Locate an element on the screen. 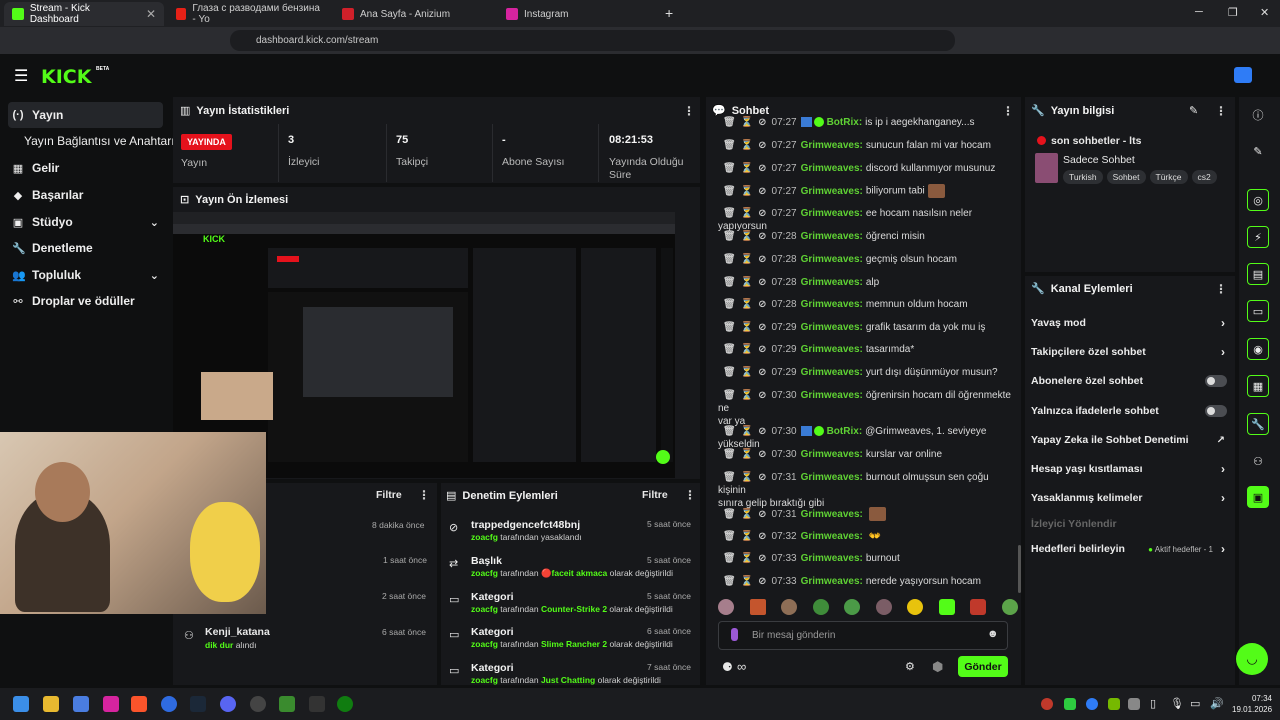  minecraft-icon is located at coordinates (287, 704).